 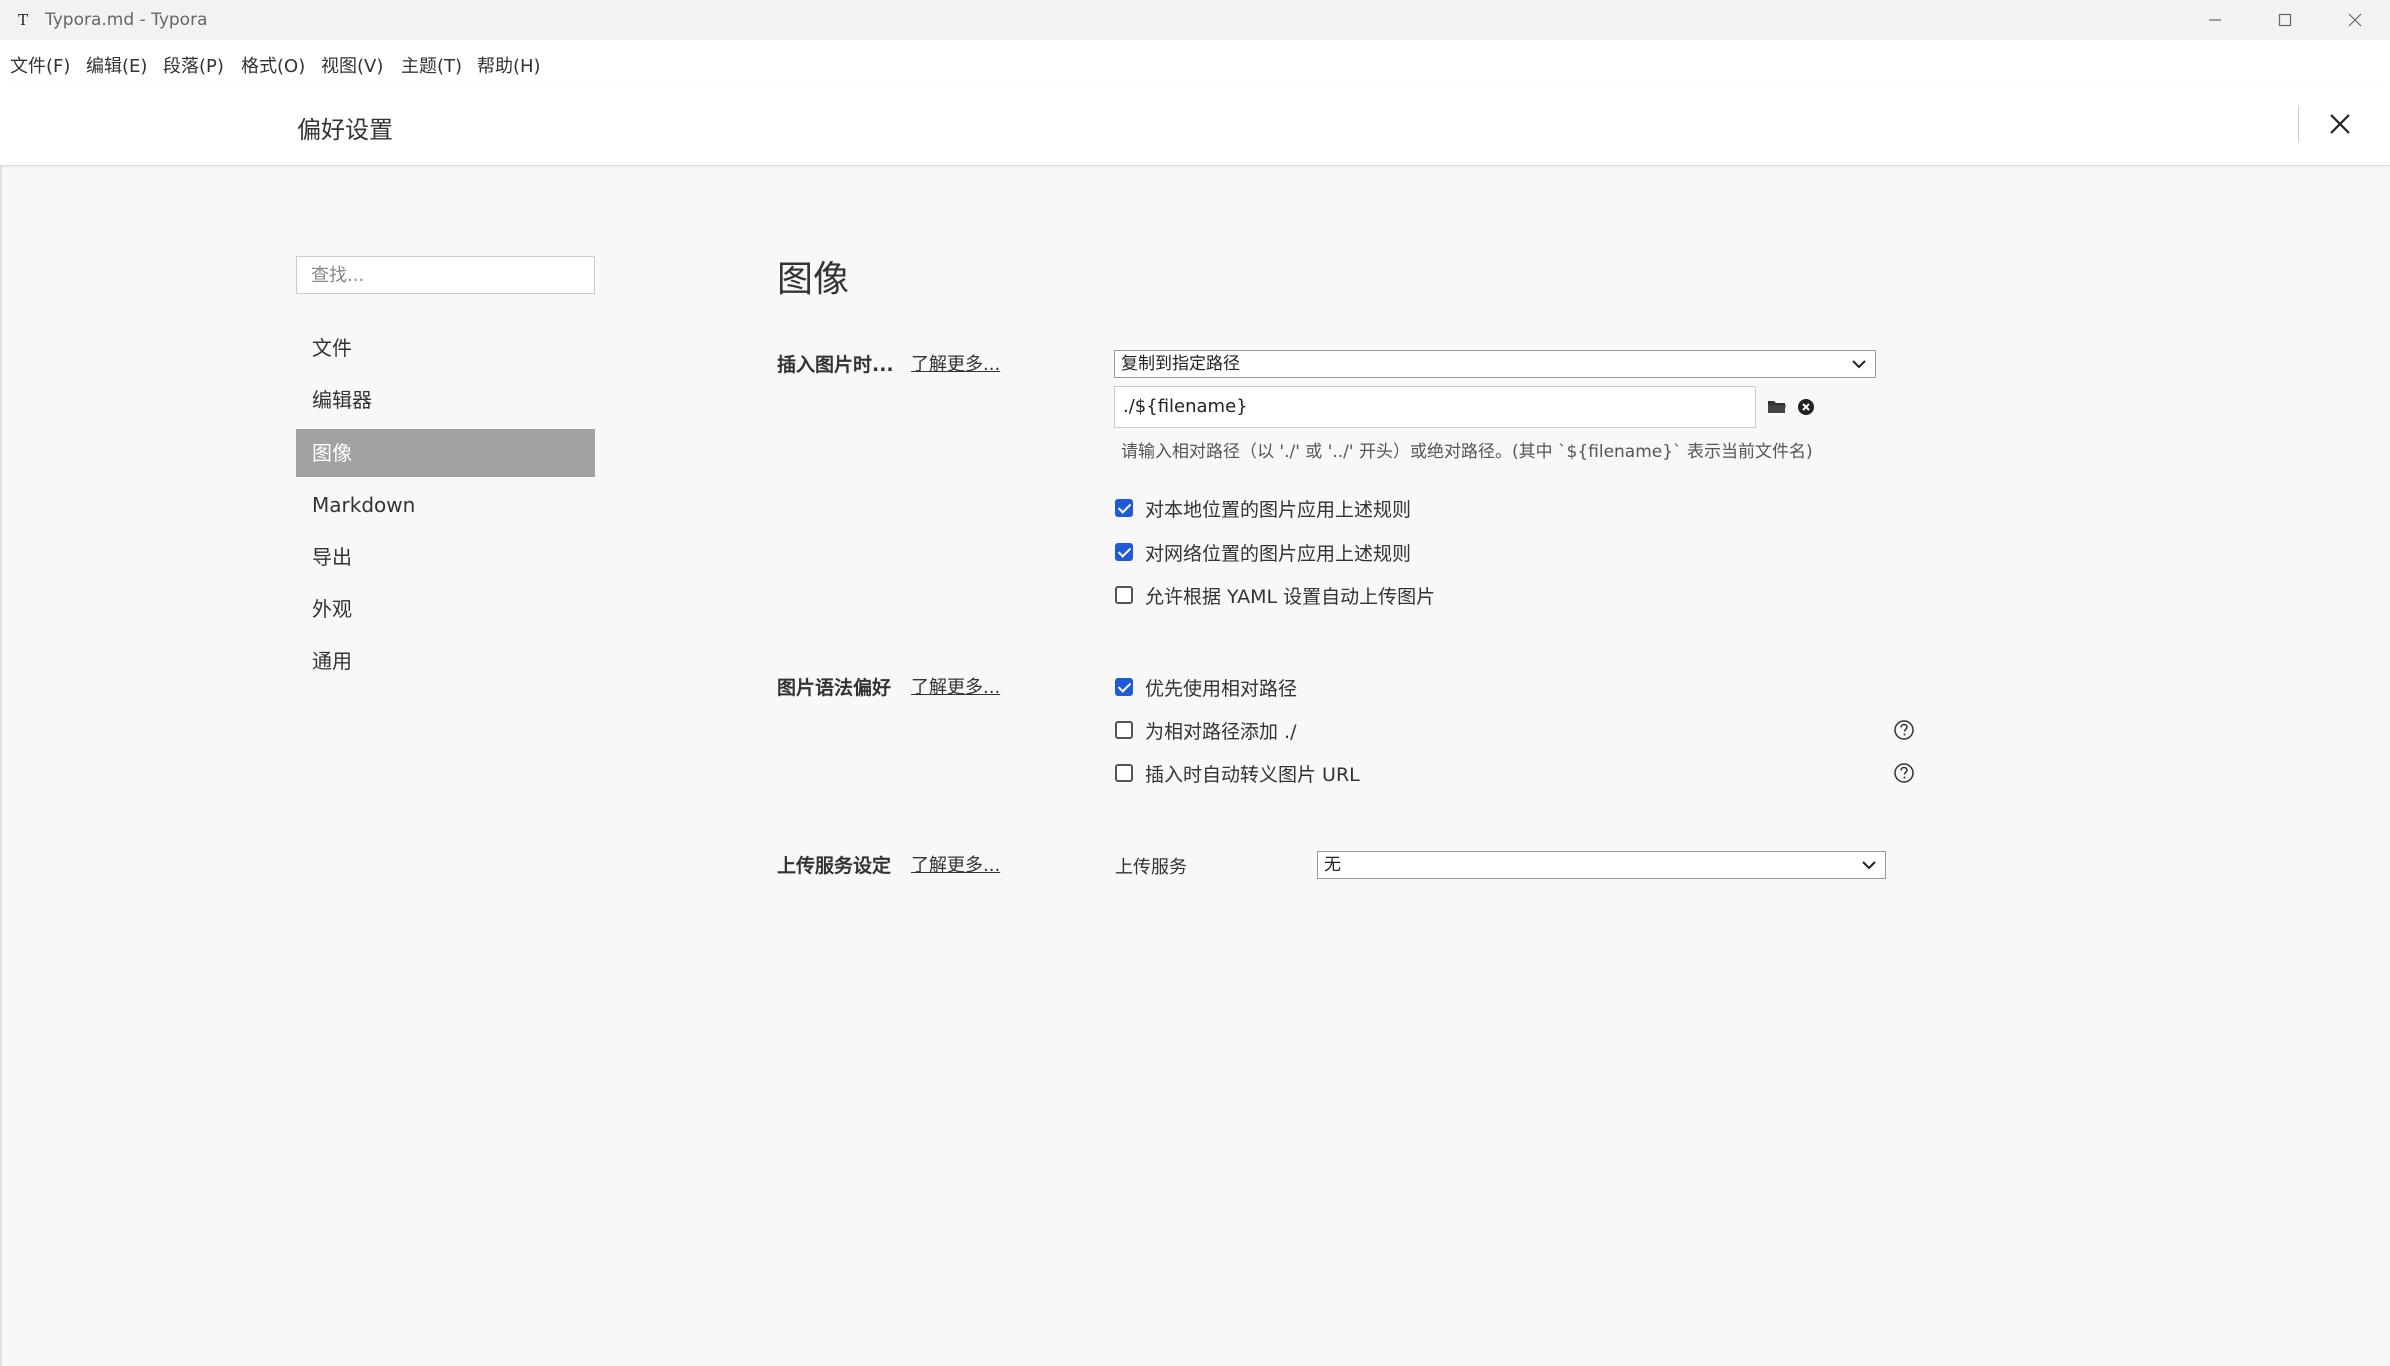 I want to click on checkbox-network-images: 对网络位置的图片应用上述规则, so click(x=1263, y=552).